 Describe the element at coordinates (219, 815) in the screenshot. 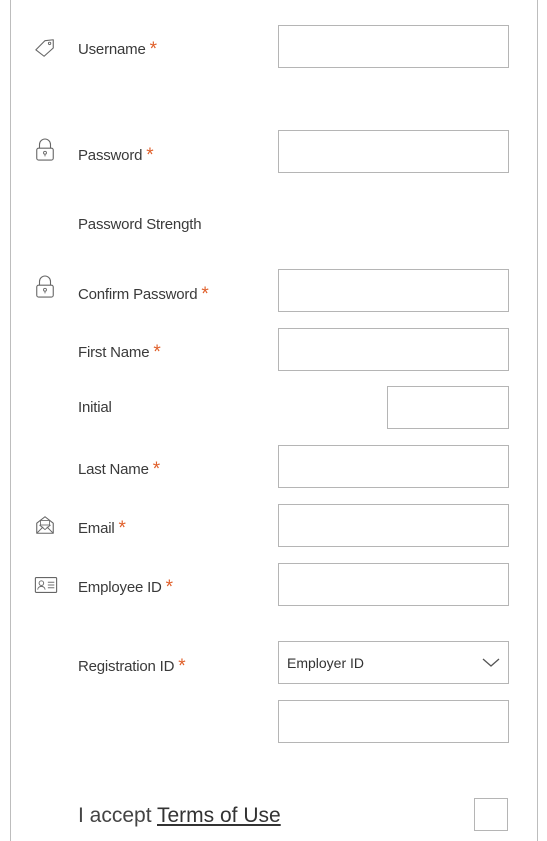

I see `terms-of-use-link: Terms of Use` at that location.